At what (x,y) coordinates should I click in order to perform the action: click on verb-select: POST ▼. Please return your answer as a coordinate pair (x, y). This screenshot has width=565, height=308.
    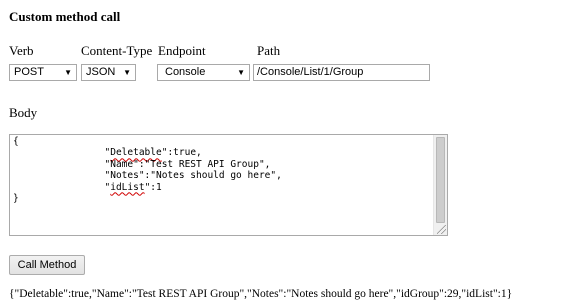
    Looking at the image, I should click on (43, 72).